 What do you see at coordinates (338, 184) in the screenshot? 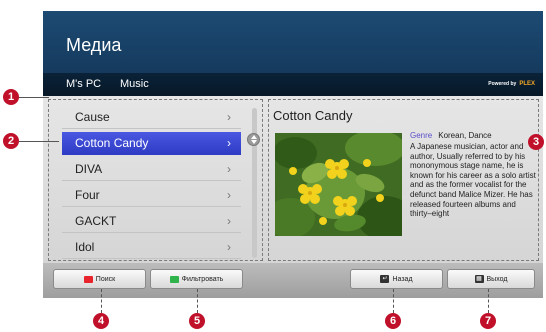
I see `artist-photo` at bounding box center [338, 184].